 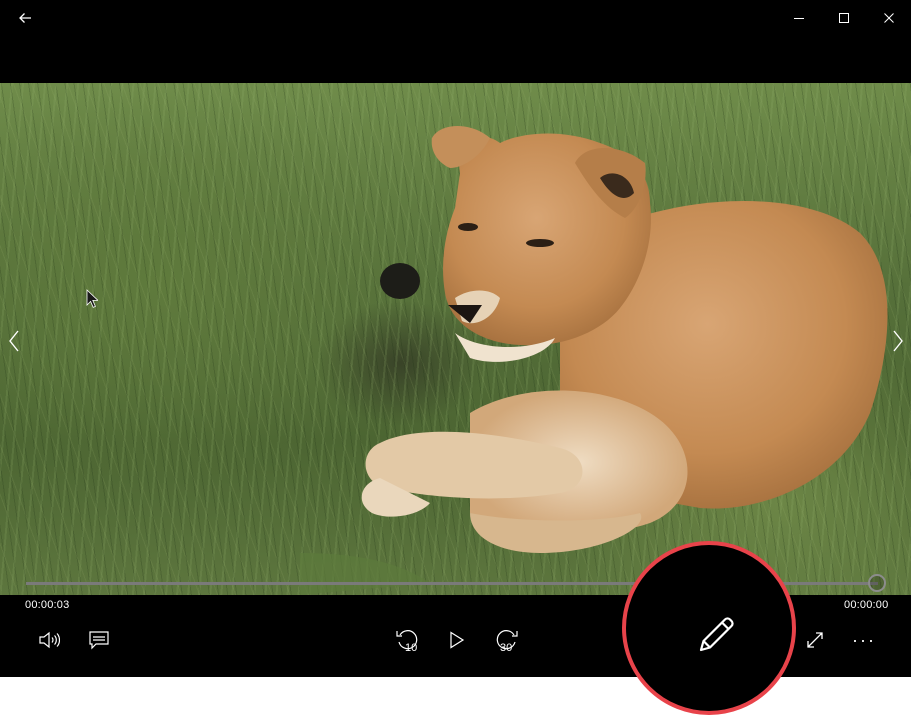 I want to click on subtitles-icon, so click(x=99, y=640).